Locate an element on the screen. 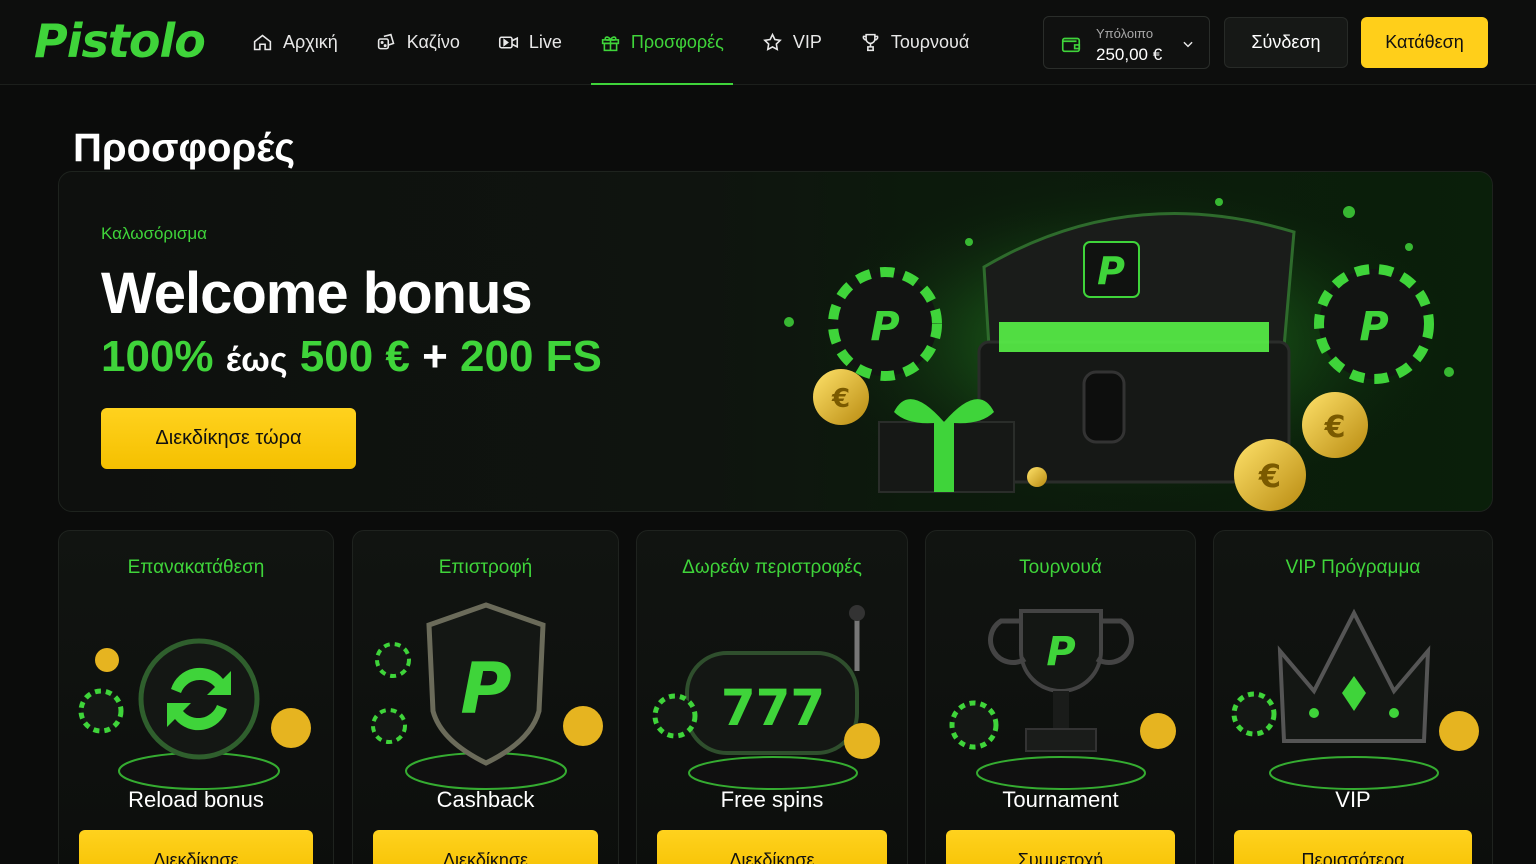 The height and width of the screenshot is (864, 1536). wallet-icon is located at coordinates (1071, 45).